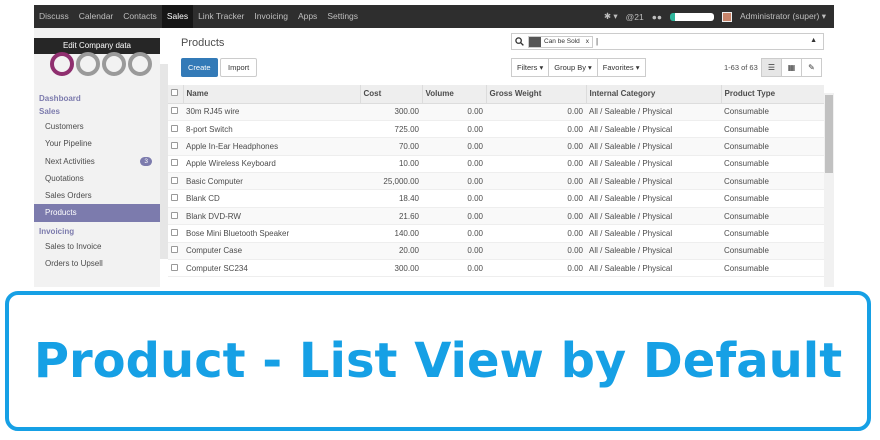  What do you see at coordinates (271, 251) in the screenshot?
I see `cell-name: Computer Case` at bounding box center [271, 251].